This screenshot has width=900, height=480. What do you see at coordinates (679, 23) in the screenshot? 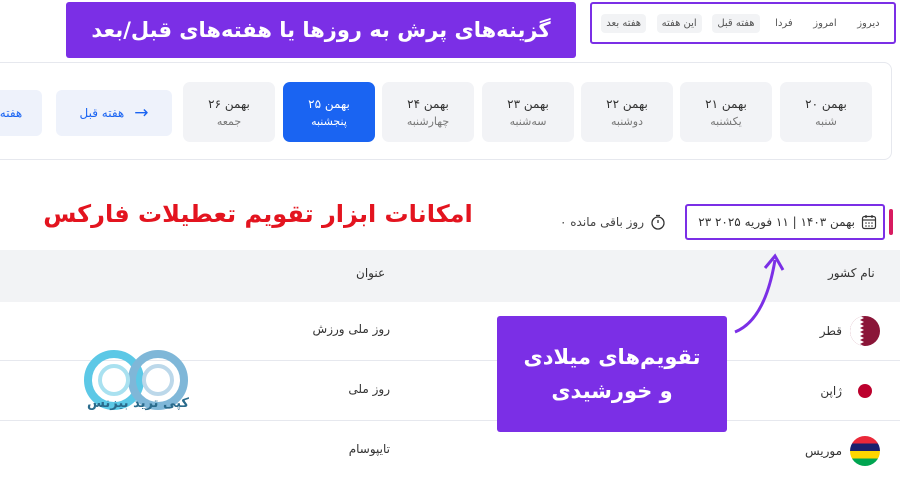
I see `this-week-button: این هفته` at bounding box center [679, 23].